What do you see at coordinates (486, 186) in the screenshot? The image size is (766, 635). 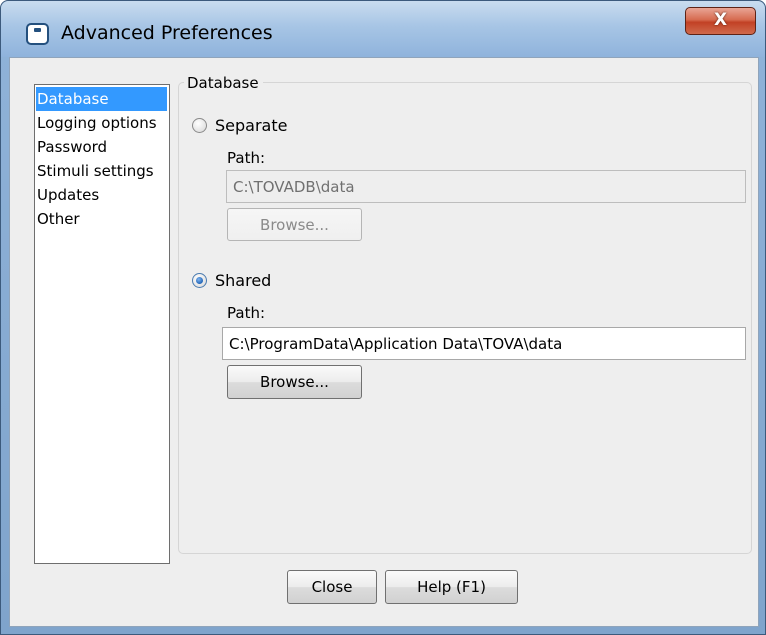 I see `separate-path-field` at bounding box center [486, 186].